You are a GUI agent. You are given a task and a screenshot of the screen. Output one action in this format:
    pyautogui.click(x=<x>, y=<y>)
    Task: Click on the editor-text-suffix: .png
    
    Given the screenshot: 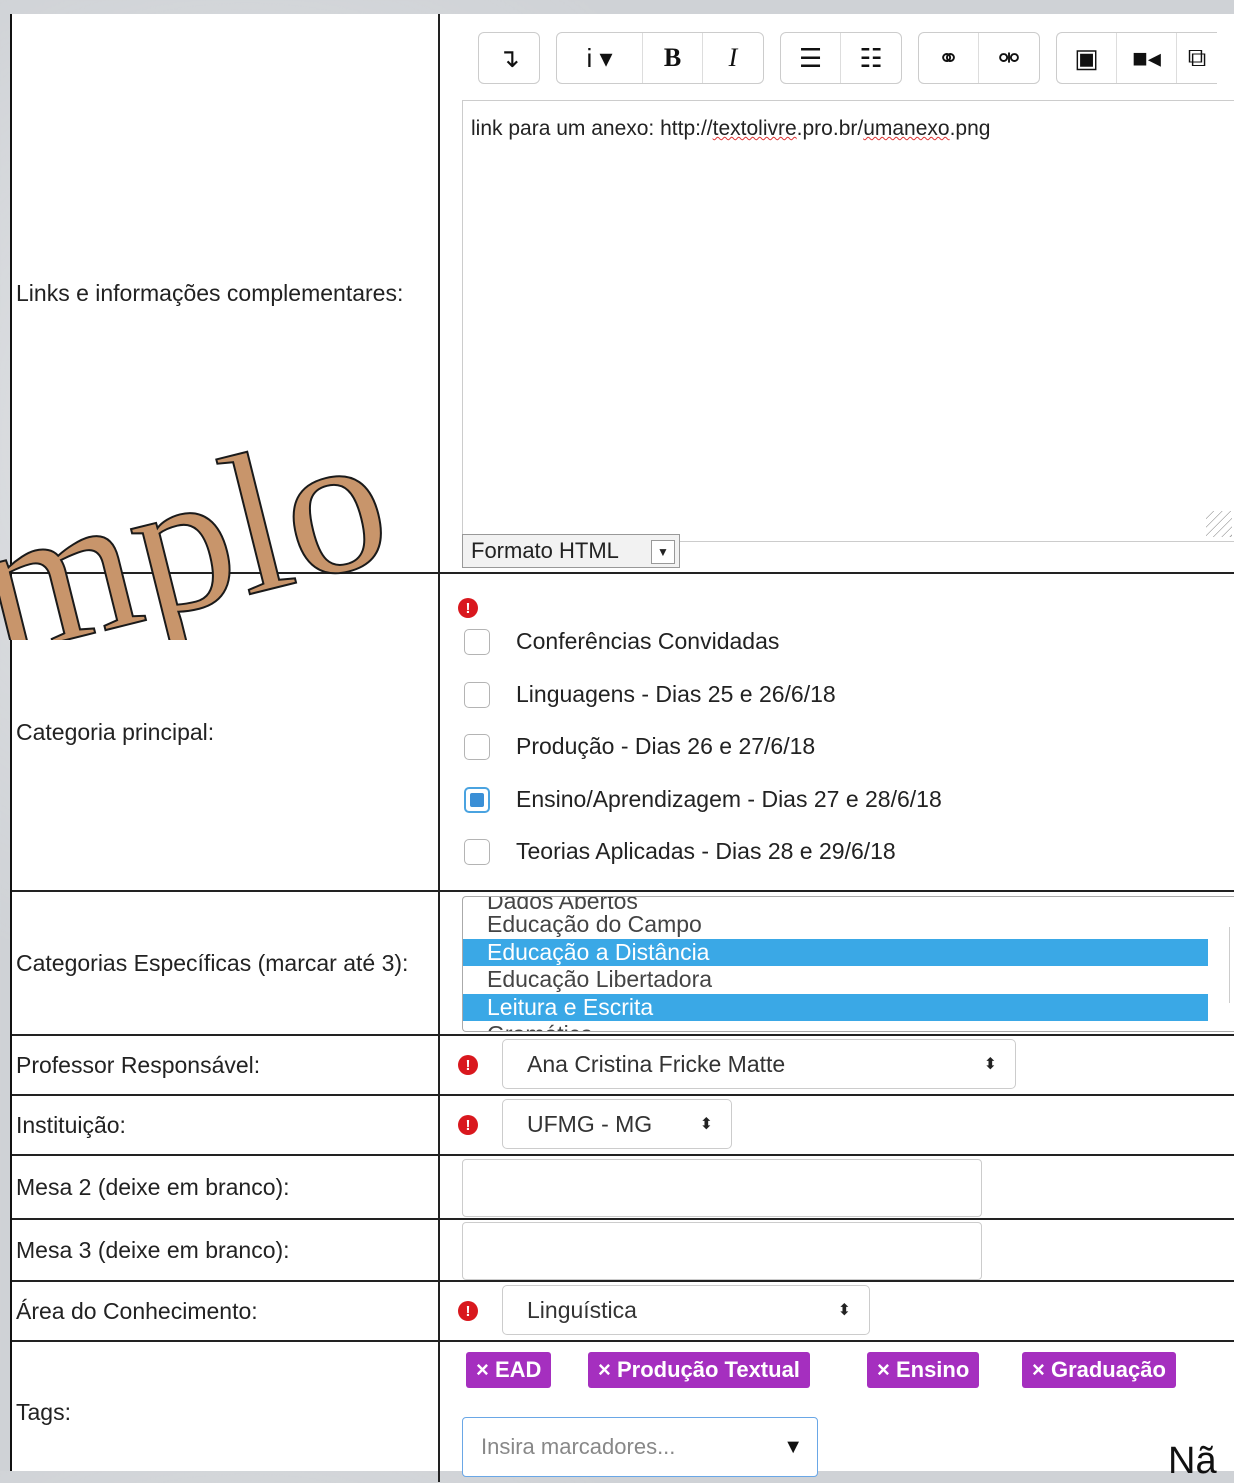 What is the action you would take?
    pyautogui.click(x=970, y=128)
    